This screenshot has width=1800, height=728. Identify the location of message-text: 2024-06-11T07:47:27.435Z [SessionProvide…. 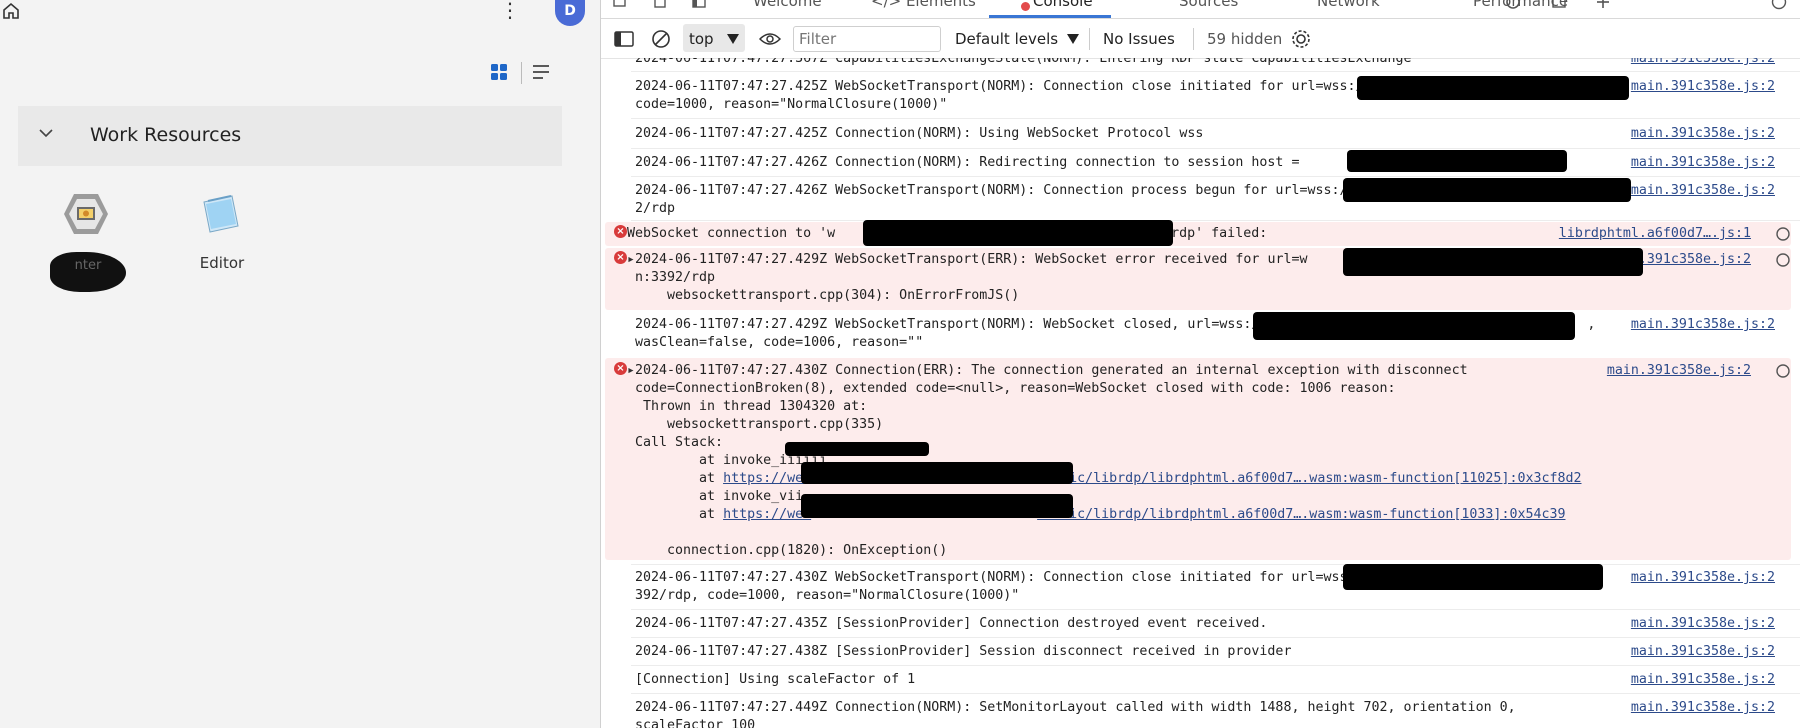
(951, 623).